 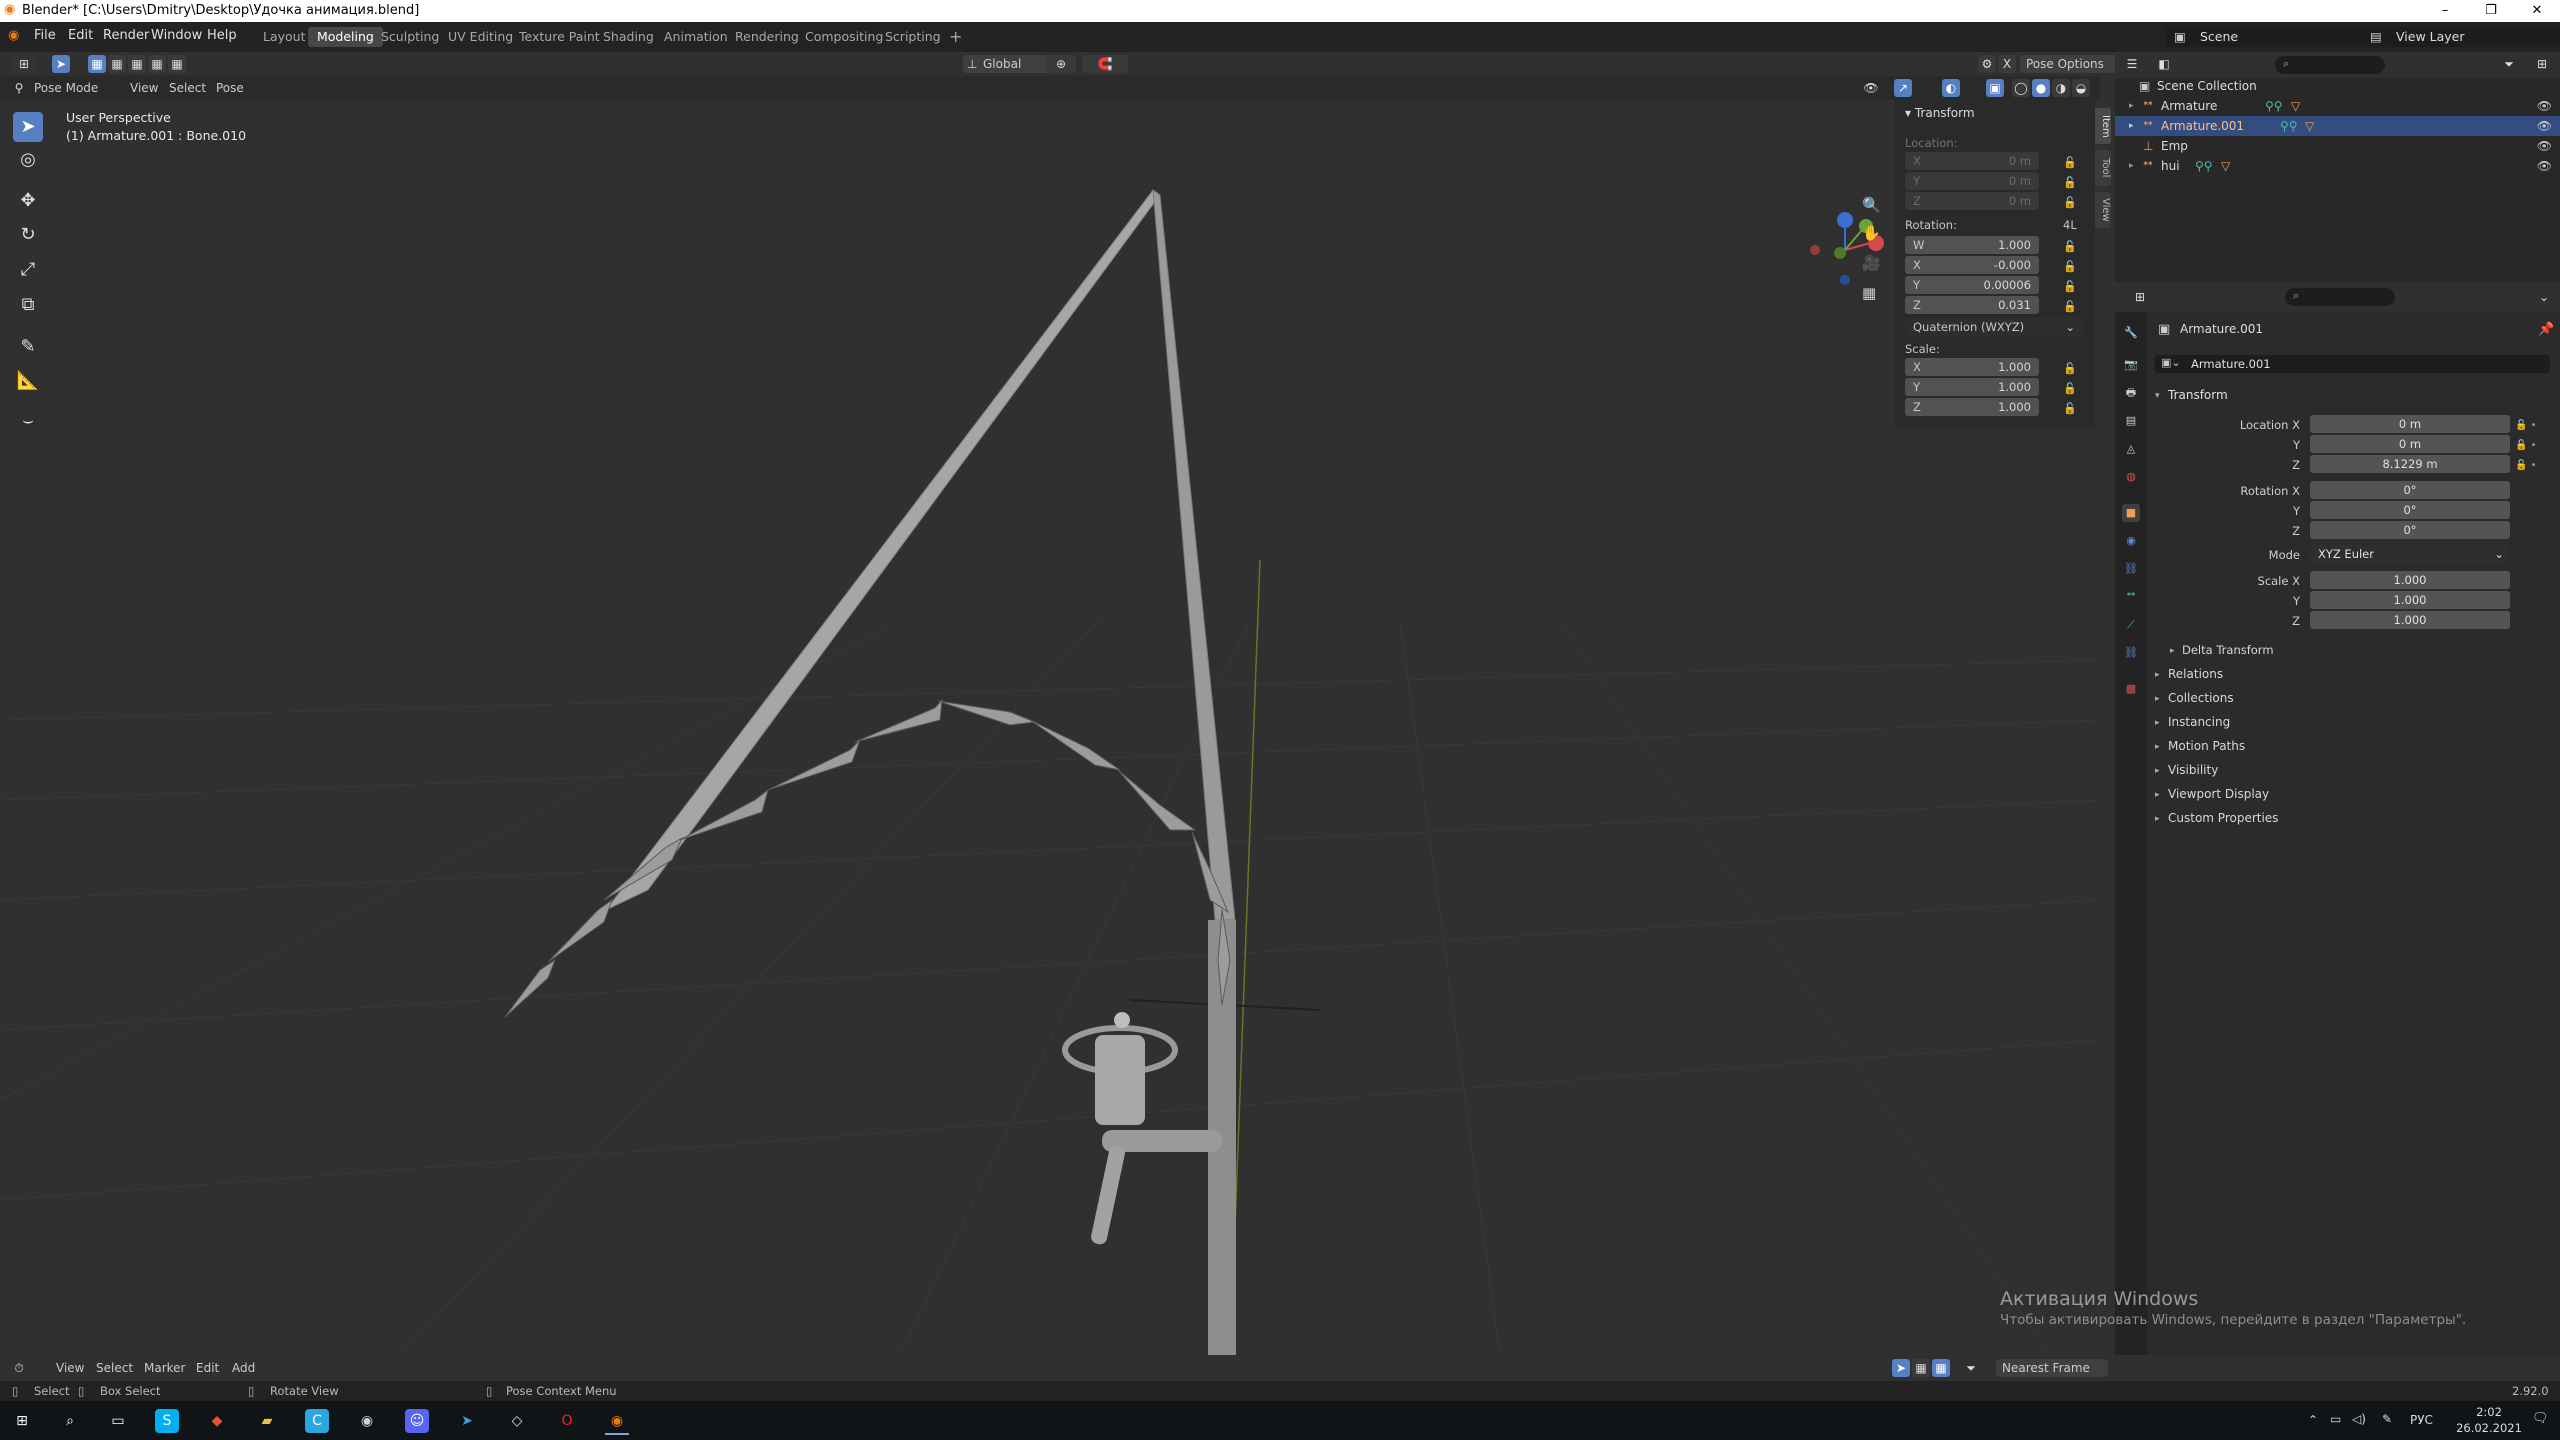 I want to click on x-mirror-icon: X, so click(x=2007, y=64).